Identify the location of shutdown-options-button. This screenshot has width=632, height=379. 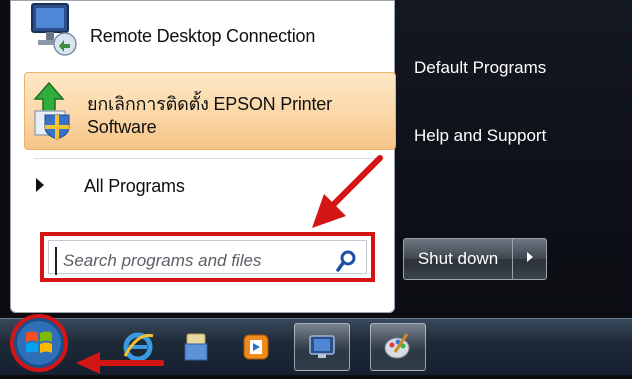
(530, 259).